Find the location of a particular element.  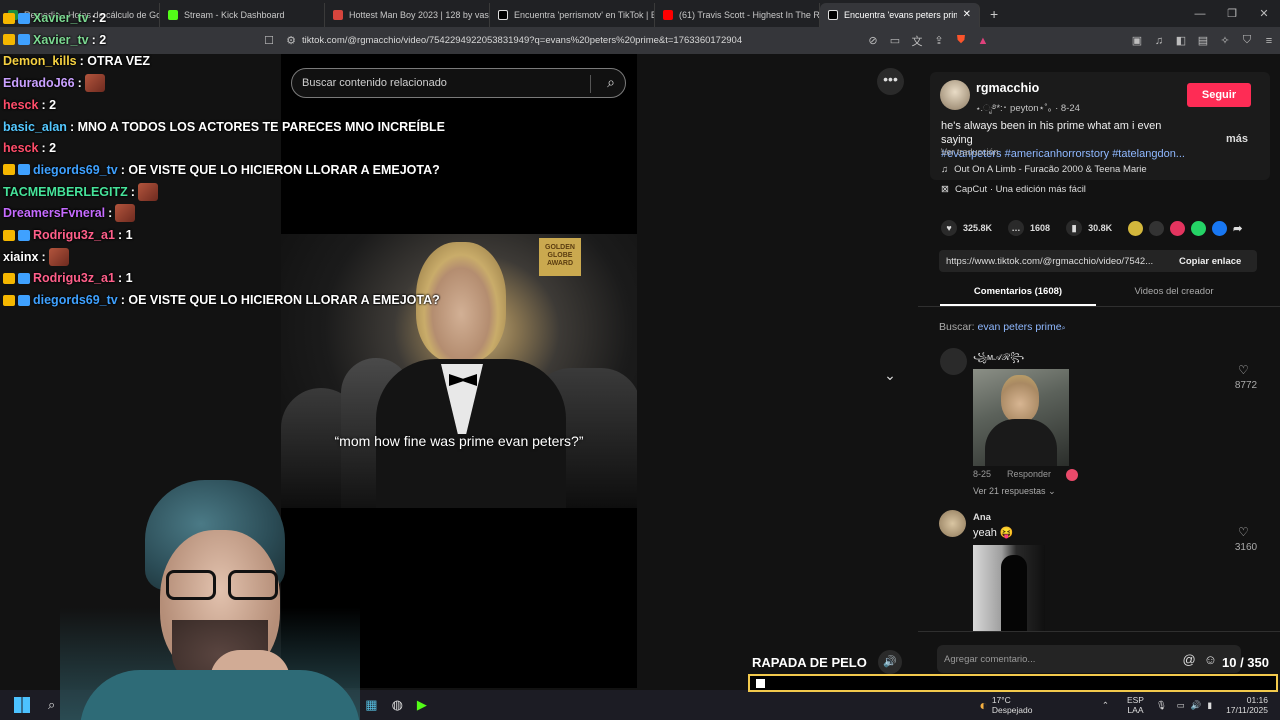

reply-link: Responder is located at coordinates (1029, 474).